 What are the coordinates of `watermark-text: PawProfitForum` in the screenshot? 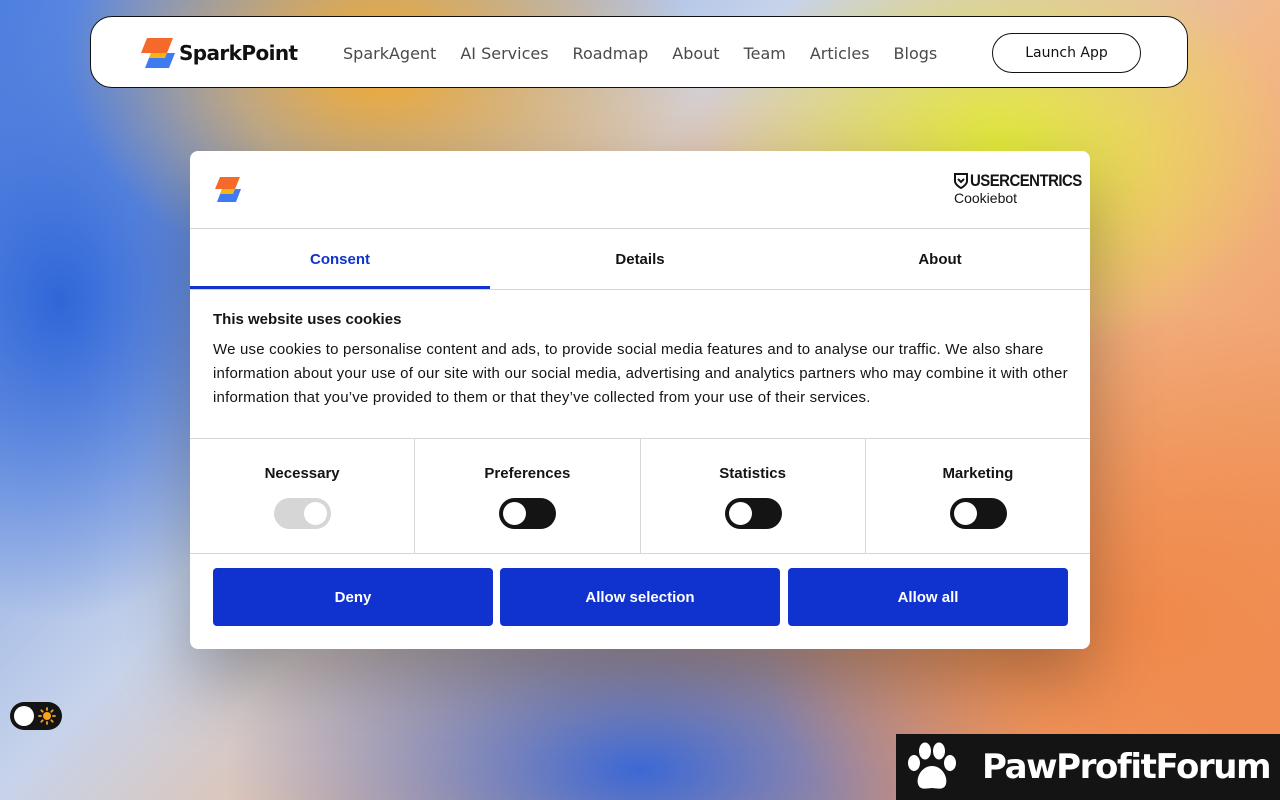 It's located at (1127, 767).